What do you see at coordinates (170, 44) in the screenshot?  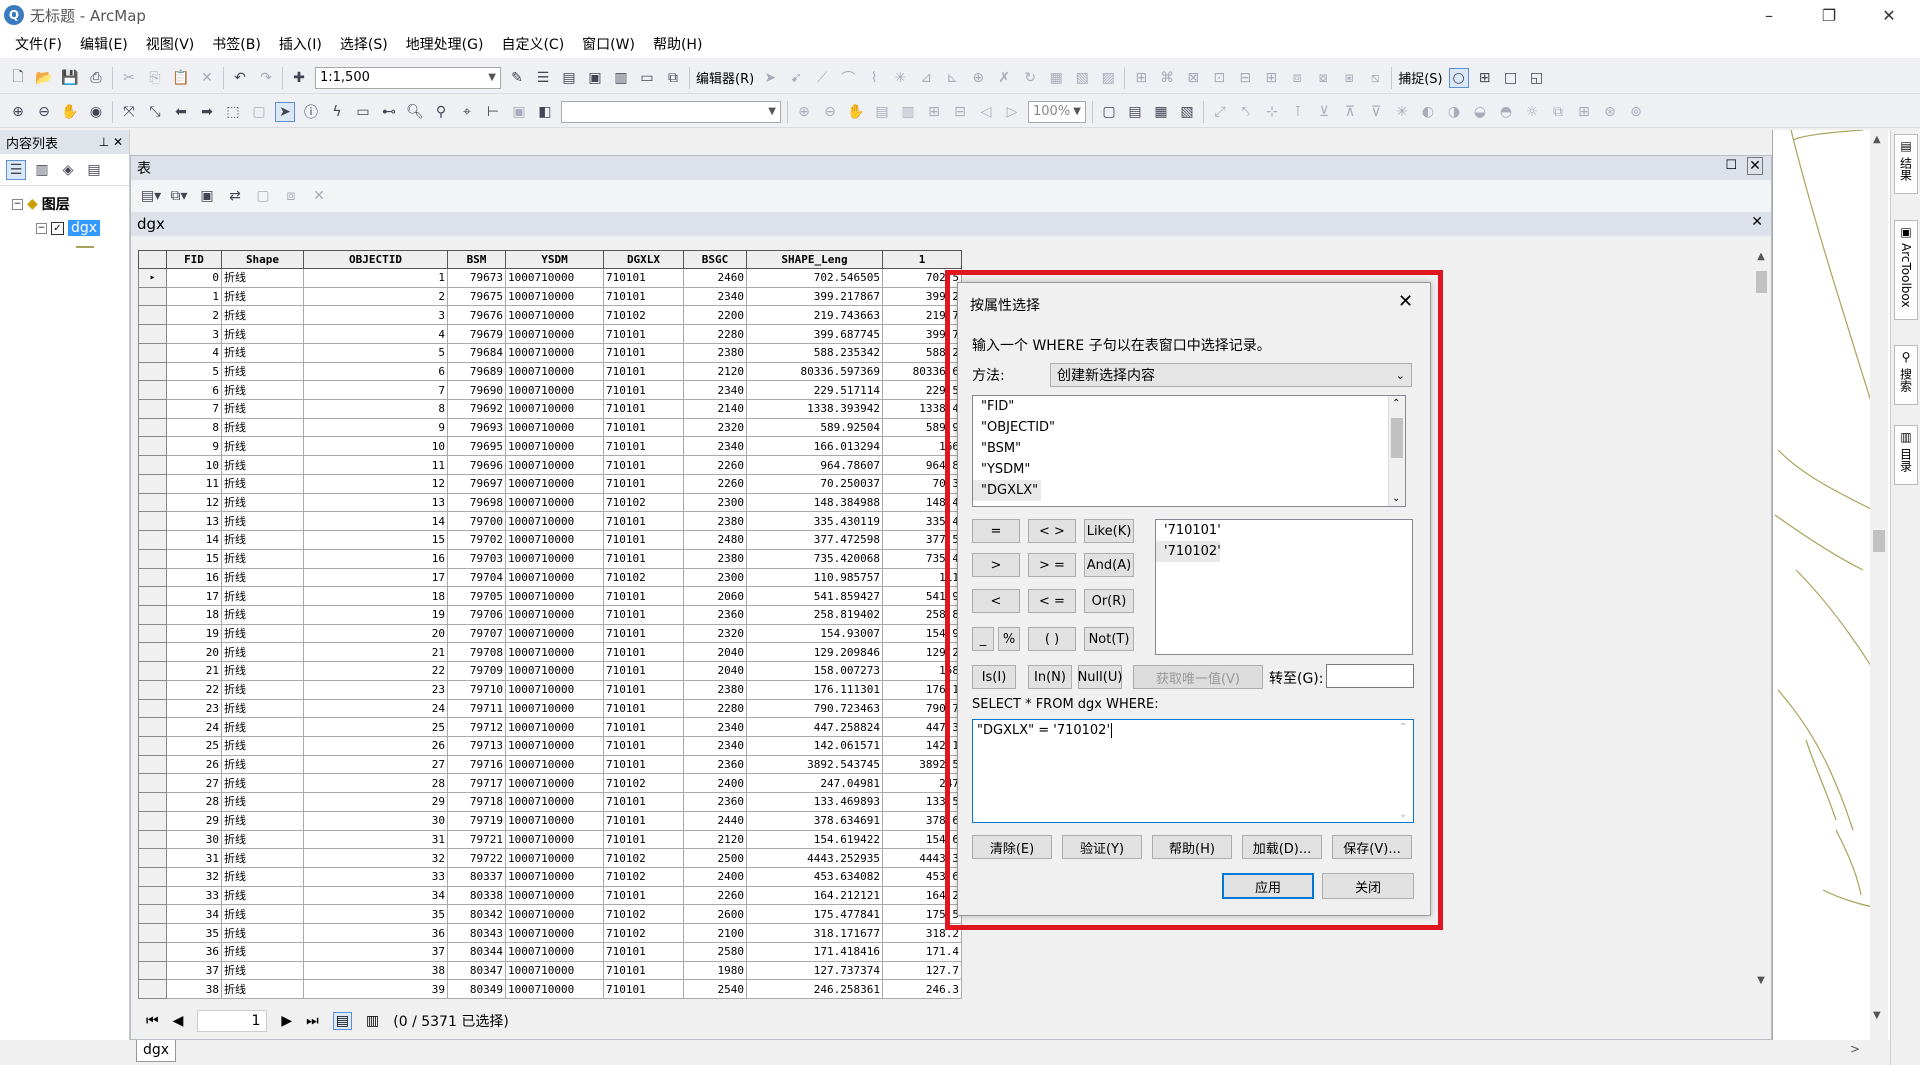 I see `menu-view: 视图(V)` at bounding box center [170, 44].